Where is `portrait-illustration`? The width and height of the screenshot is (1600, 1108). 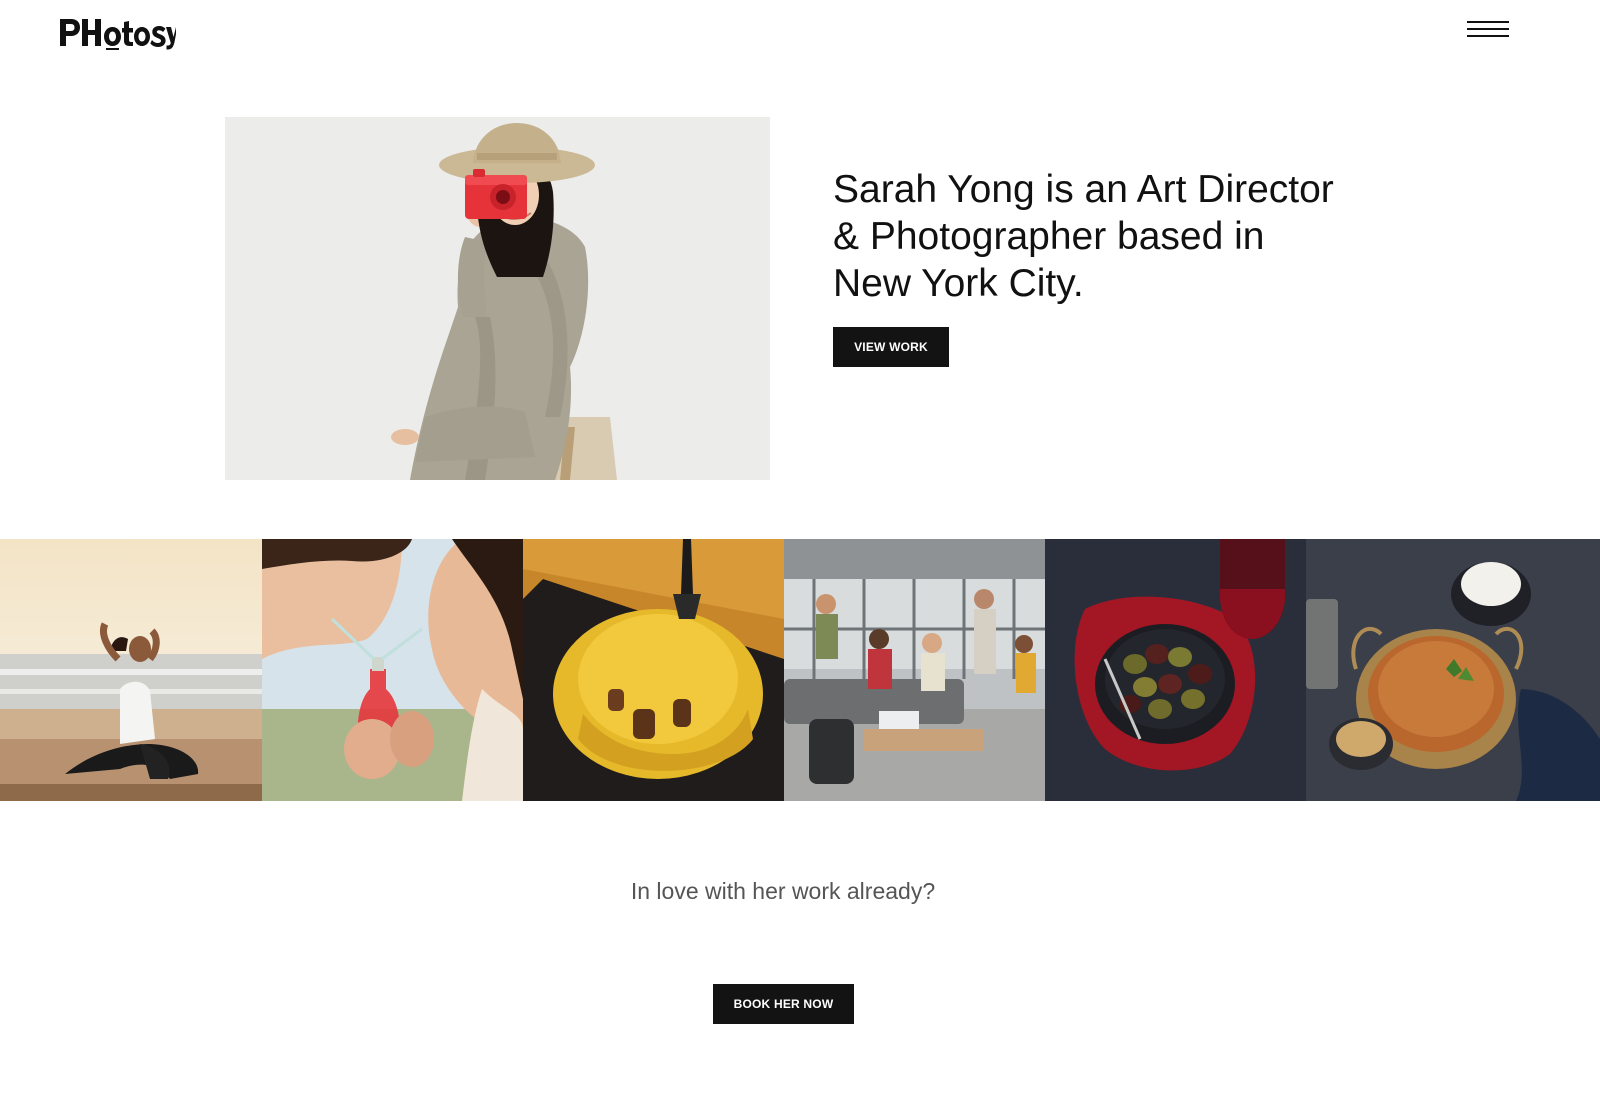
portrait-illustration is located at coordinates (497, 298).